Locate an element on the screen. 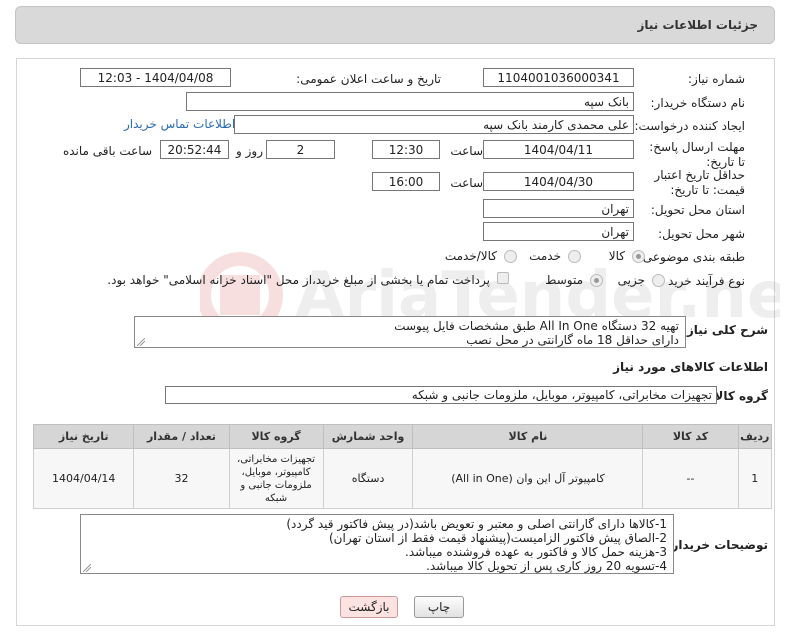 This screenshot has width=788, height=632. category-option-service: خدمت is located at coordinates (545, 256).